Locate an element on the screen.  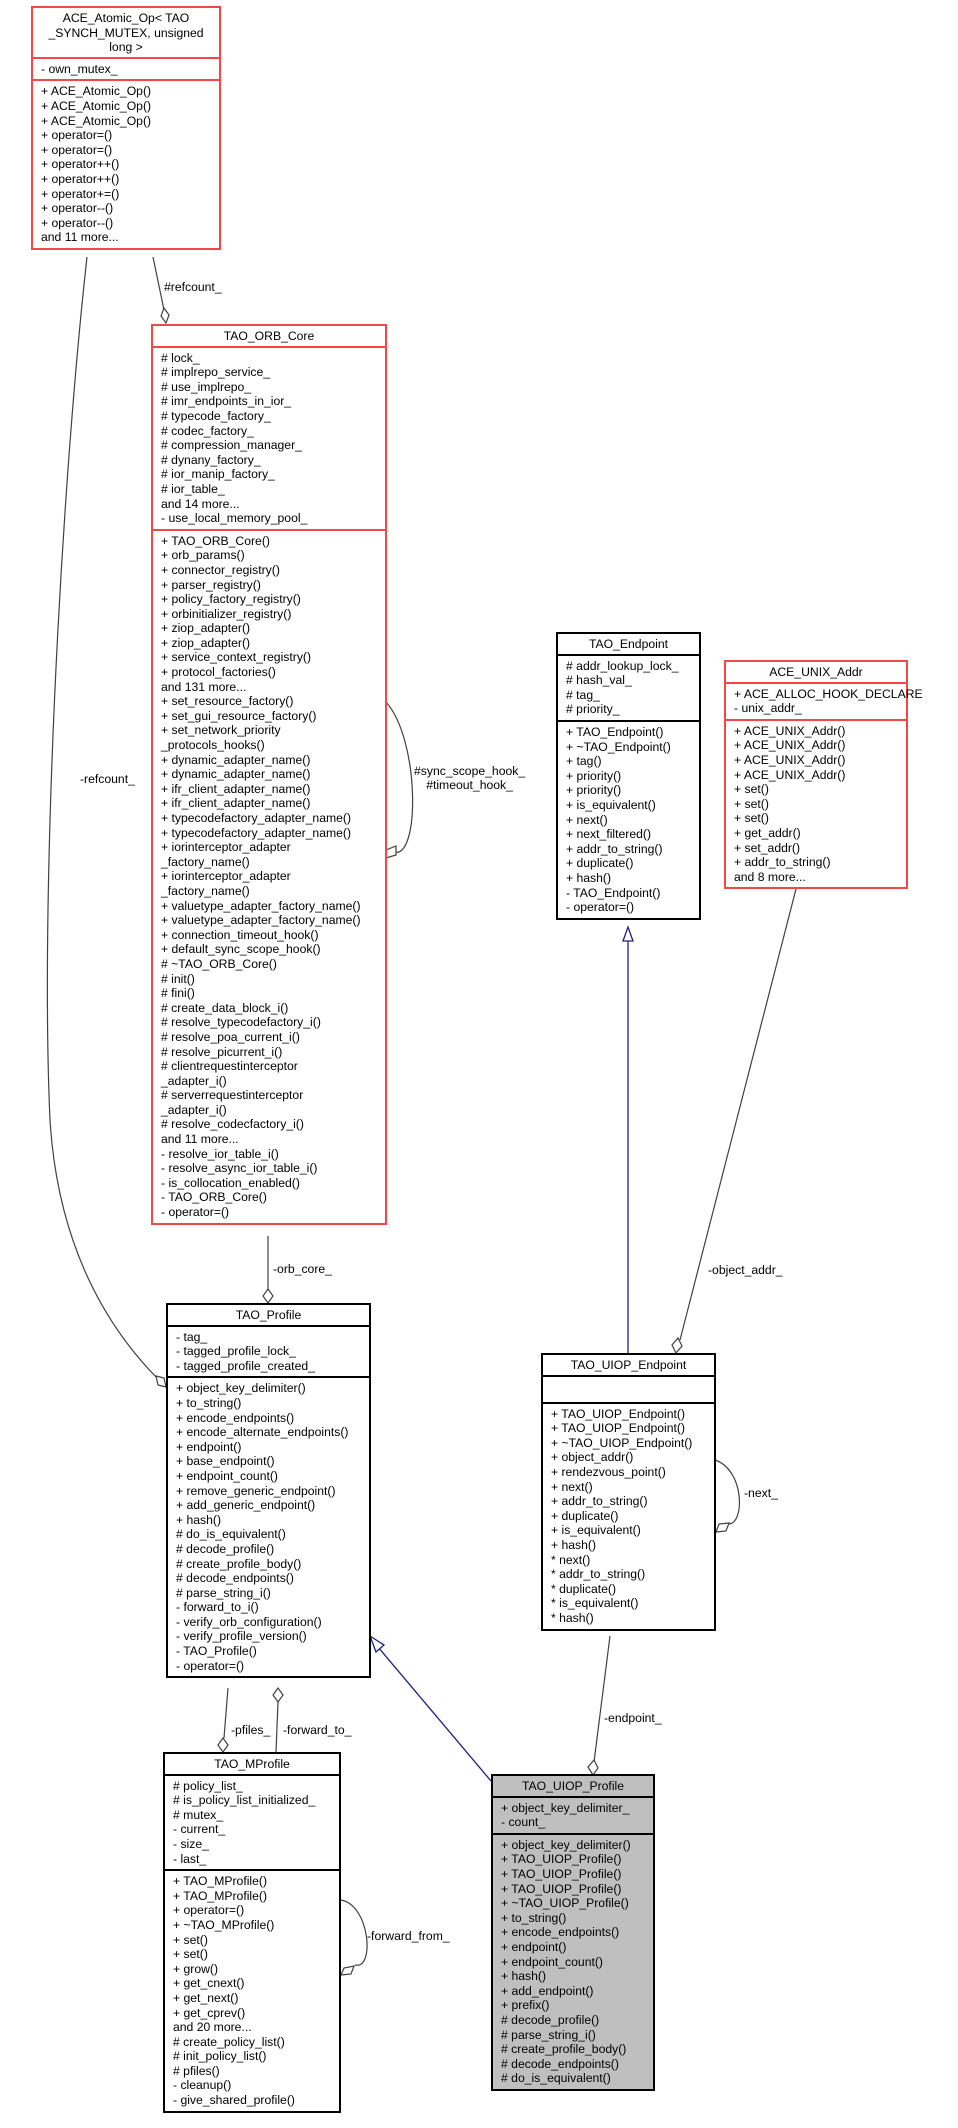
class-member: + set_network_priority is located at coordinates (271, 730).